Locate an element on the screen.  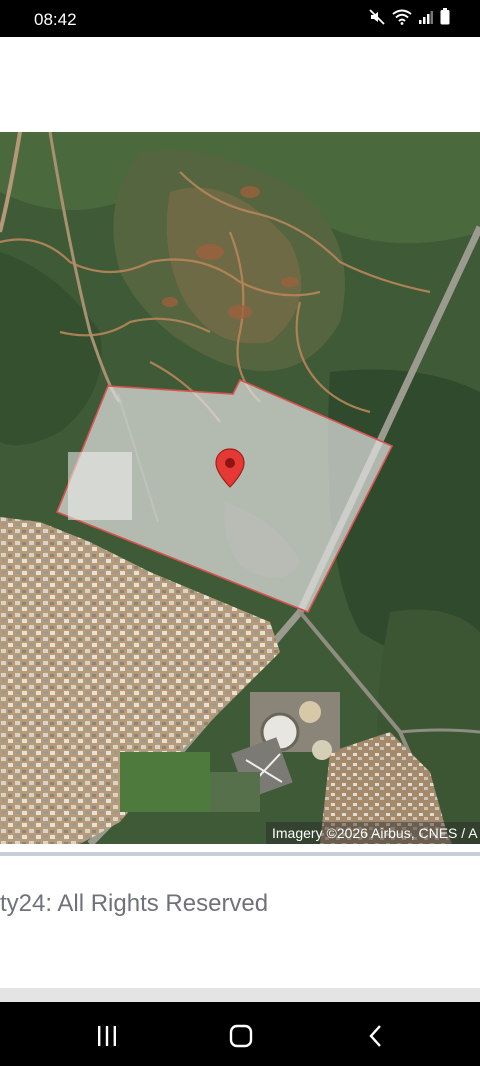
status-time: 08:42 is located at coordinates (55, 19).